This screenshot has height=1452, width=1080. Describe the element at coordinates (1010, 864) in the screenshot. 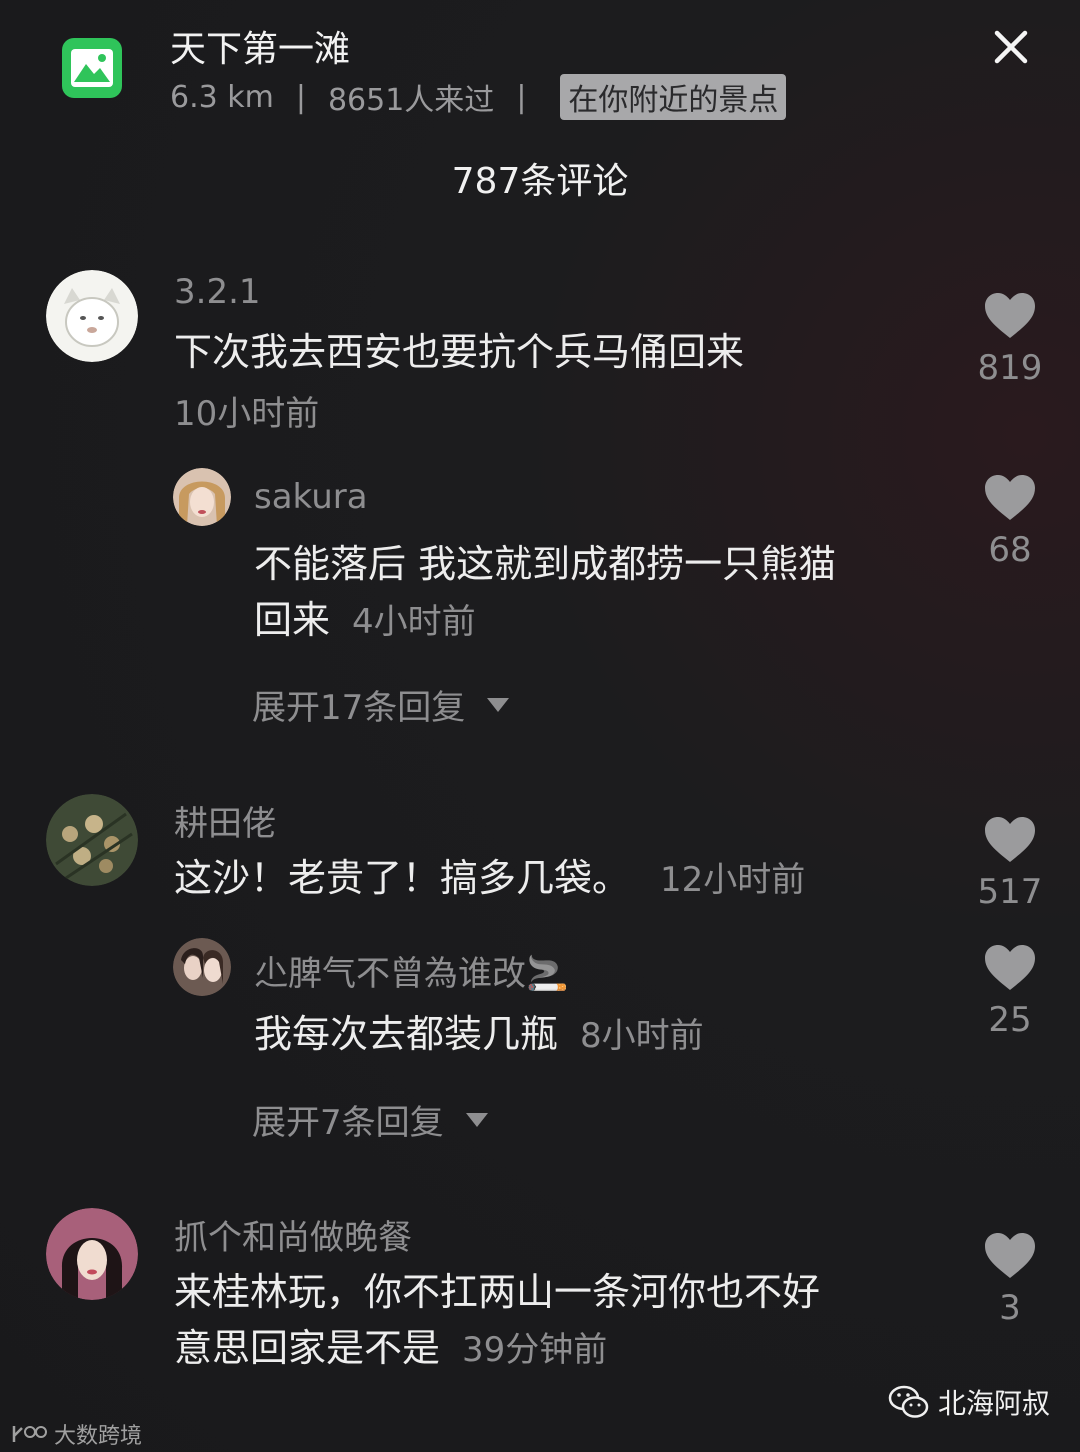

I see `like-button: 517` at that location.